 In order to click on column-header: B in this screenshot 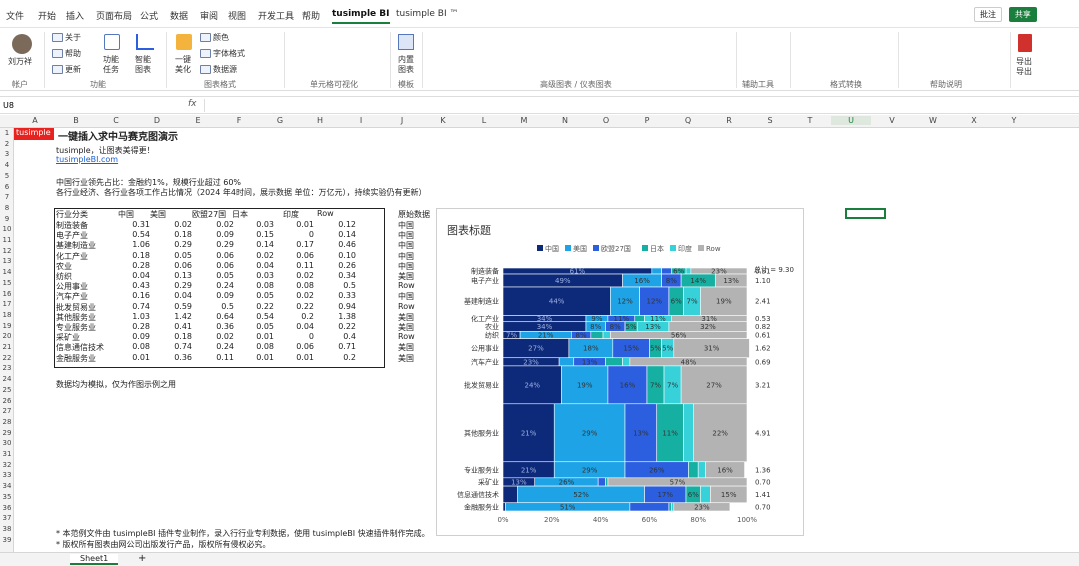, I will do `click(76, 120)`.